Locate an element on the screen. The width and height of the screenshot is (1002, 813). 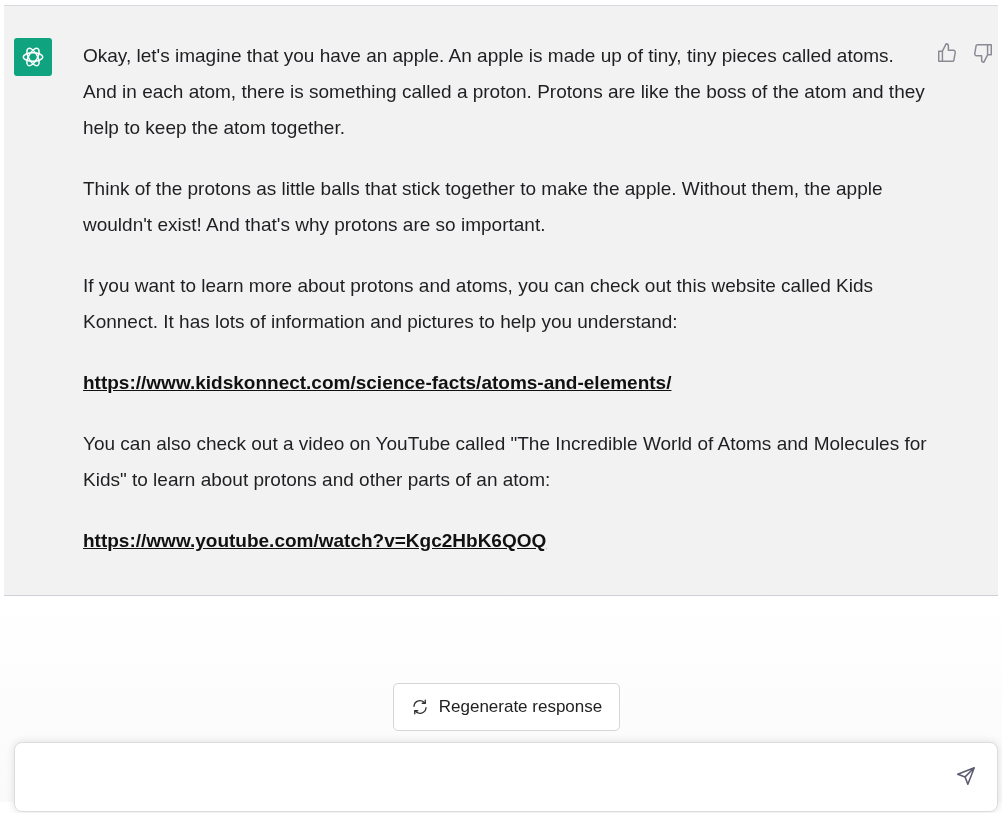
link: https://www.kidskonnect.com/science-facts/atoms-and-elements/ is located at coordinates (377, 382).